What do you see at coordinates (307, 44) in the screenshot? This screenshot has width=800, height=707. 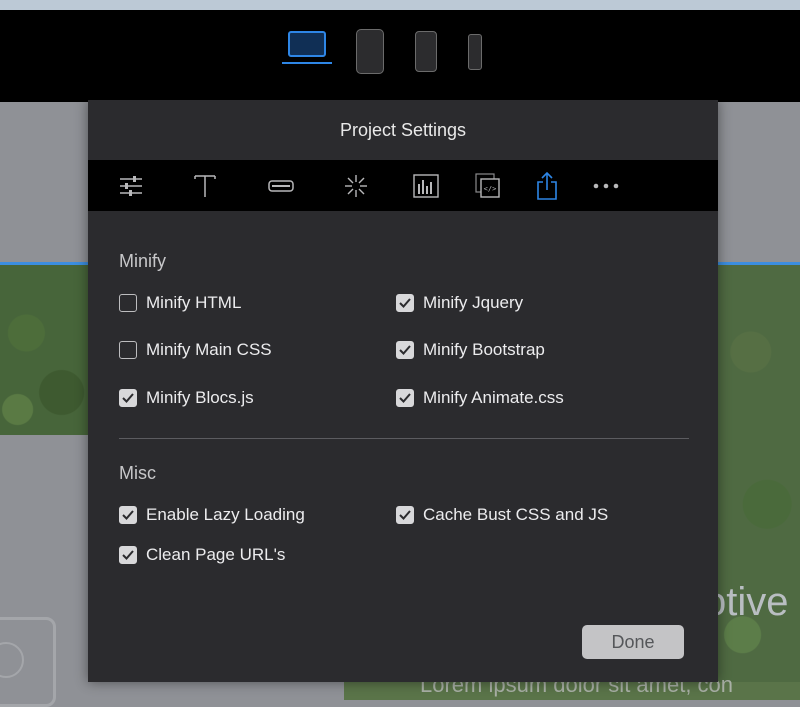 I see `laptop-icon` at bounding box center [307, 44].